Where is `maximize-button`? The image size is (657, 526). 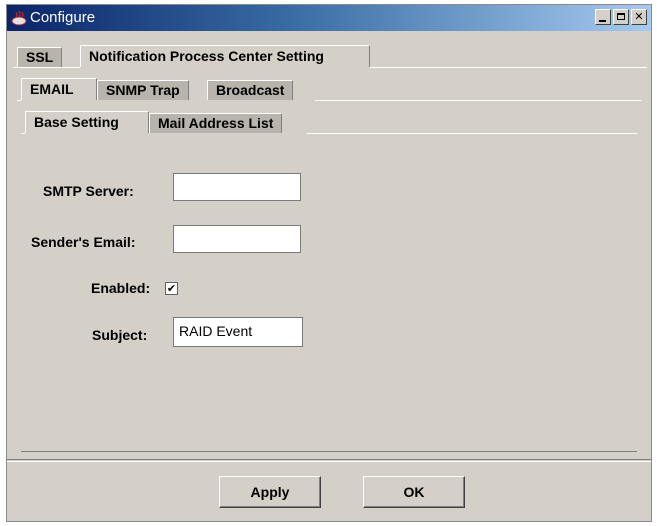
maximize-button is located at coordinates (621, 17).